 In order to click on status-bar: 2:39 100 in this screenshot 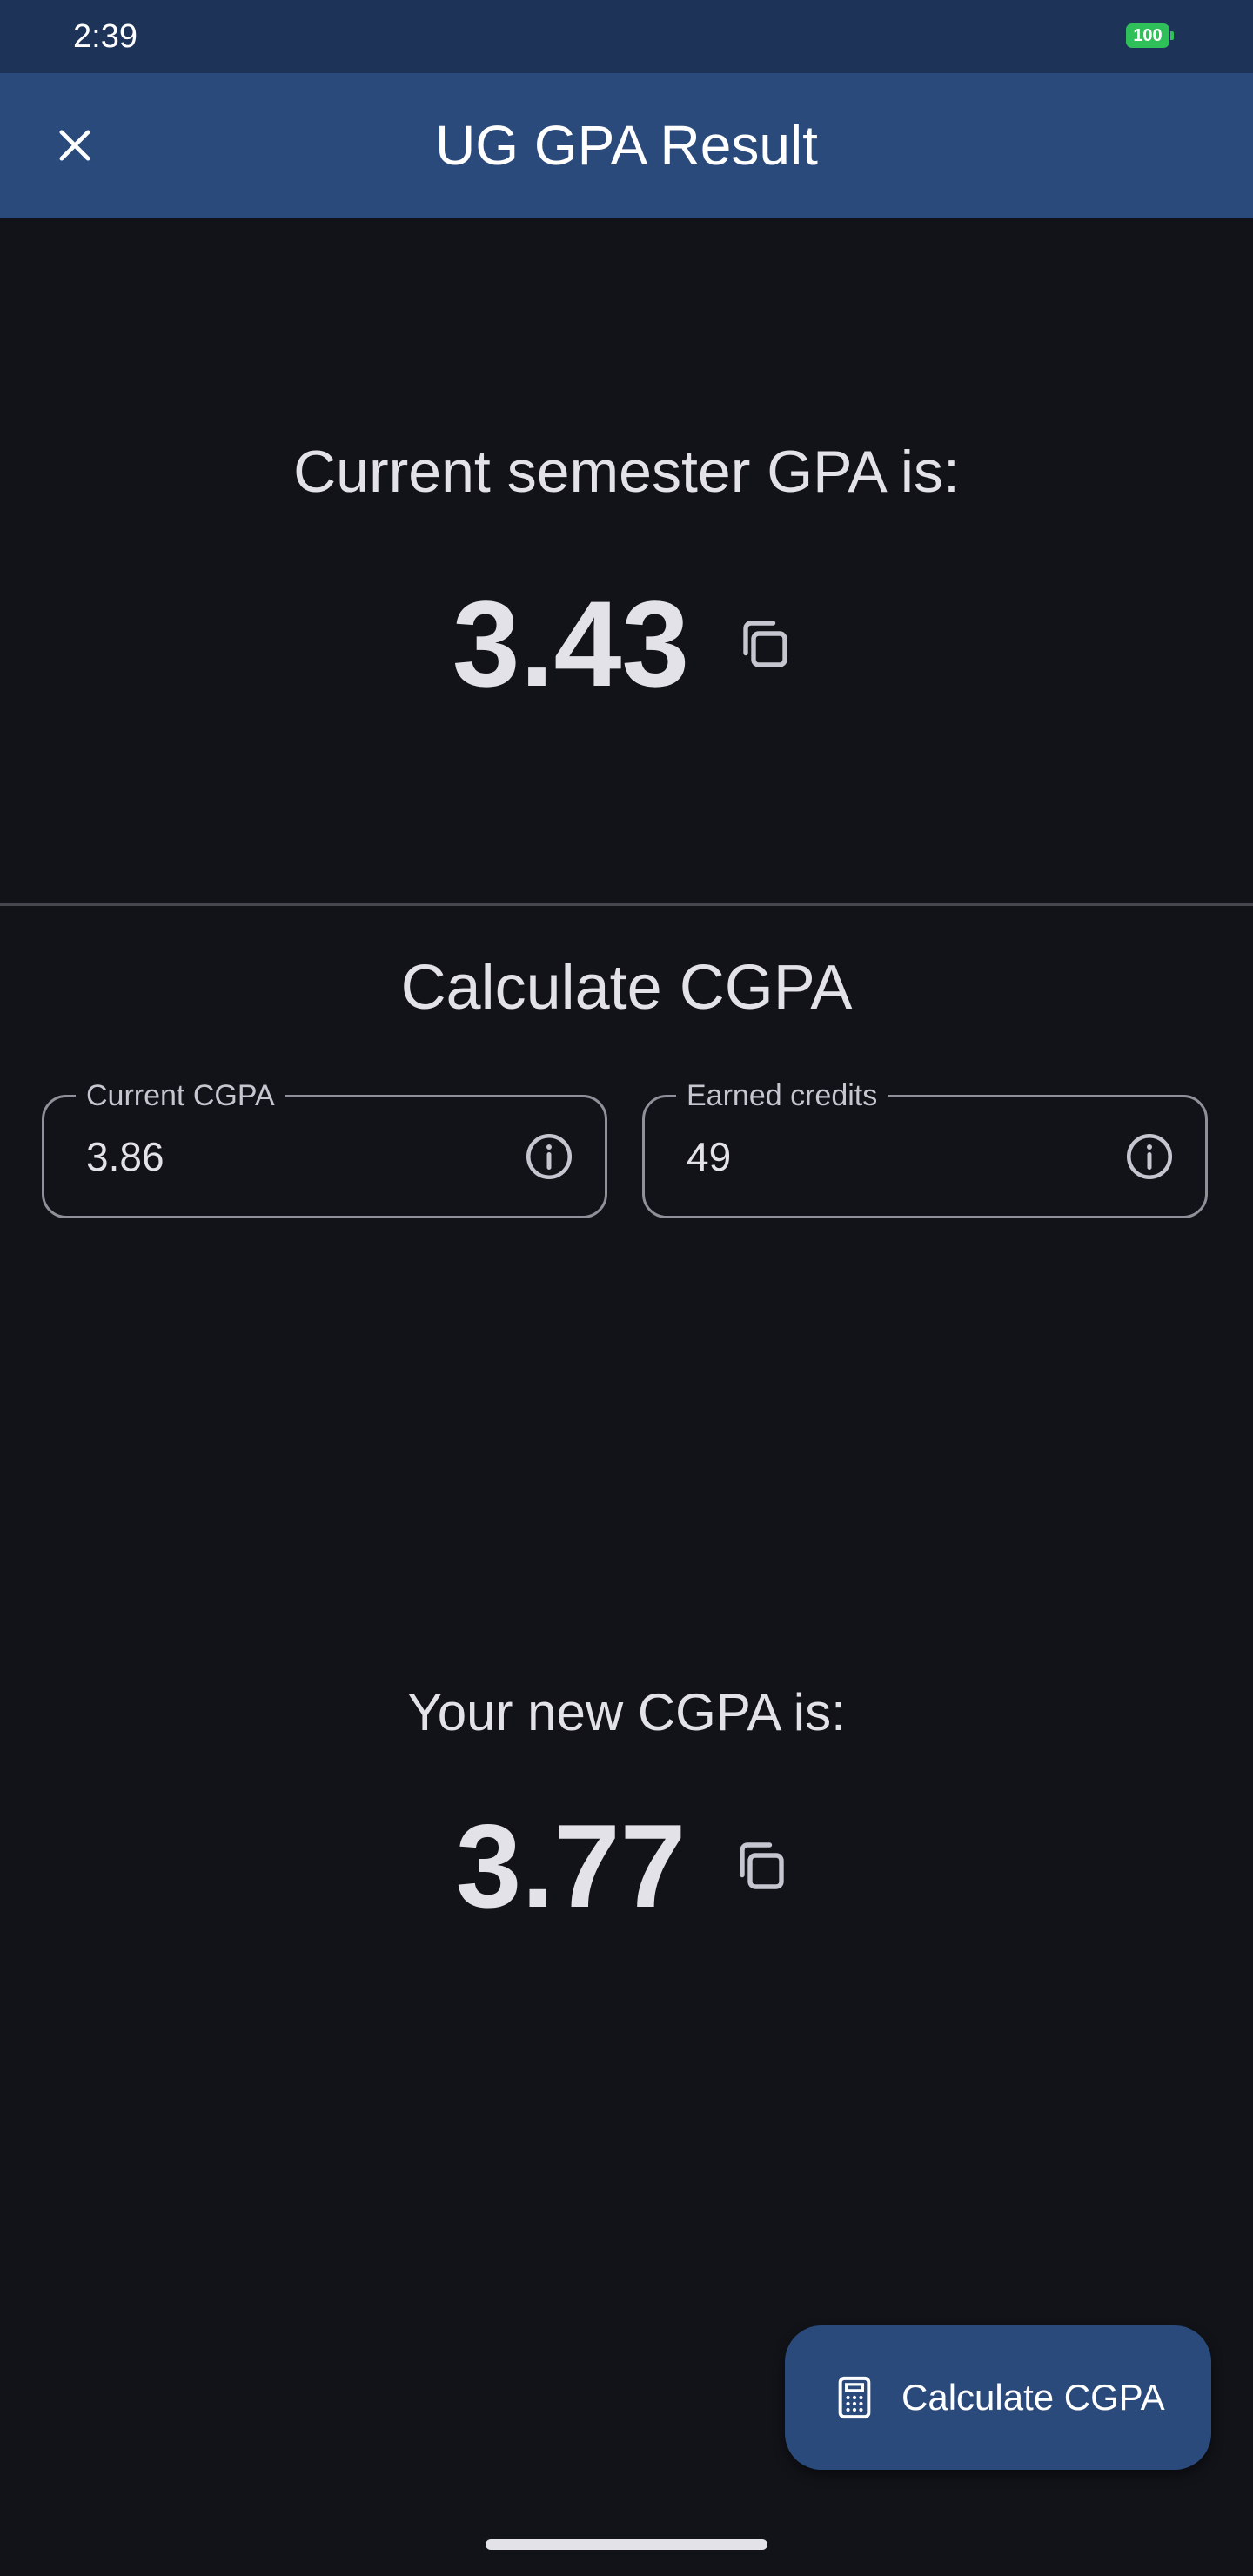, I will do `click(626, 37)`.